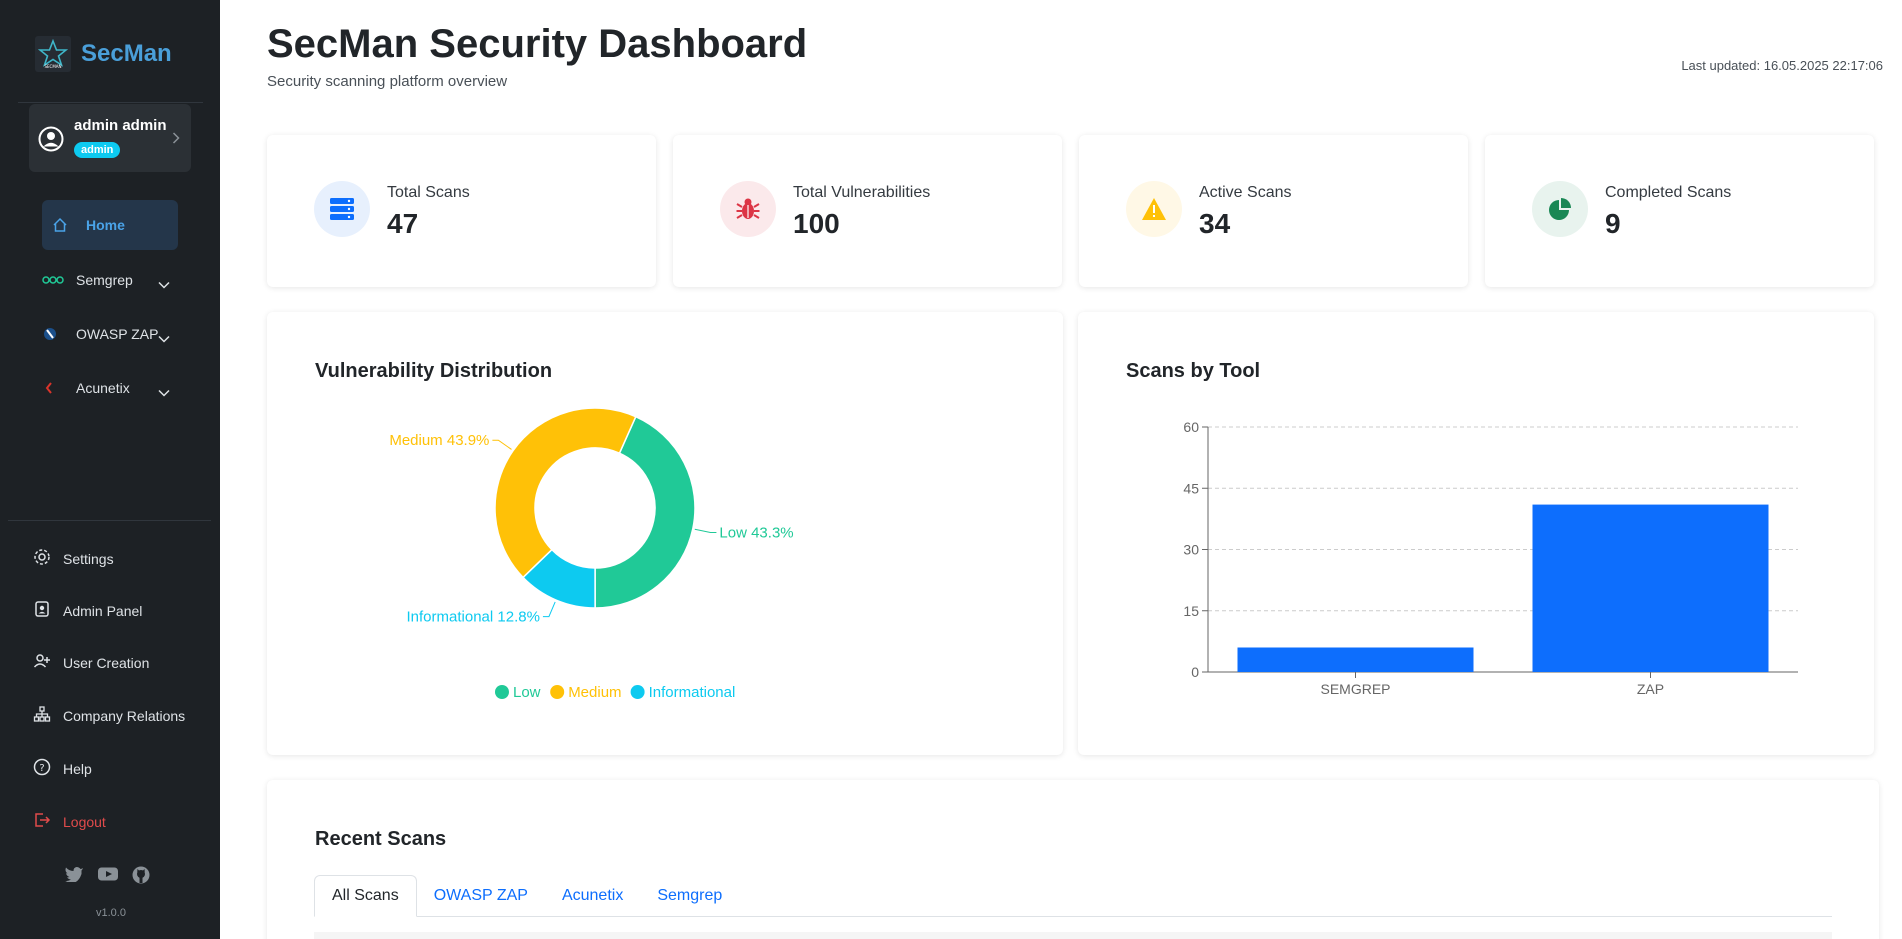  Describe the element at coordinates (1154, 209) in the screenshot. I see `warning-icon` at that location.